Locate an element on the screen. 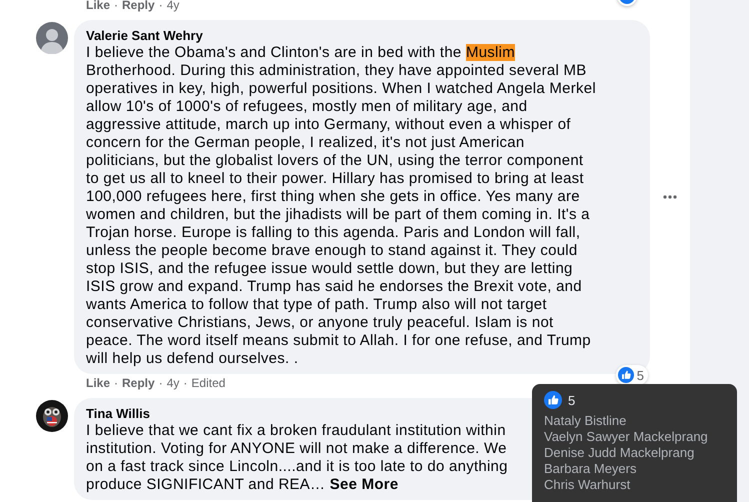 The width and height of the screenshot is (749, 502). reactor-name: Denise Judd Mackelprang is located at coordinates (619, 453).